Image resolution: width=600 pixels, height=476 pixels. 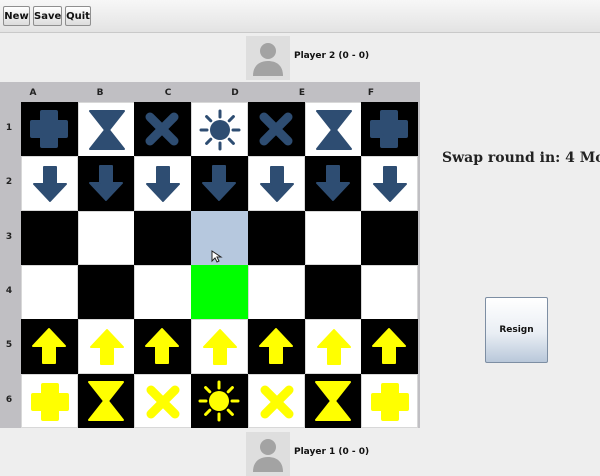 What do you see at coordinates (9, 128) in the screenshot?
I see `row-label: 1` at bounding box center [9, 128].